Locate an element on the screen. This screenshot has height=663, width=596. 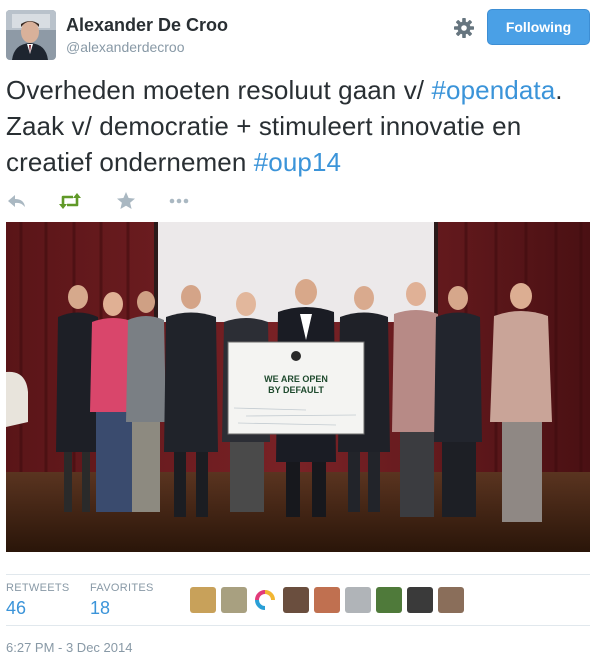
following-button: Following is located at coordinates (538, 27).